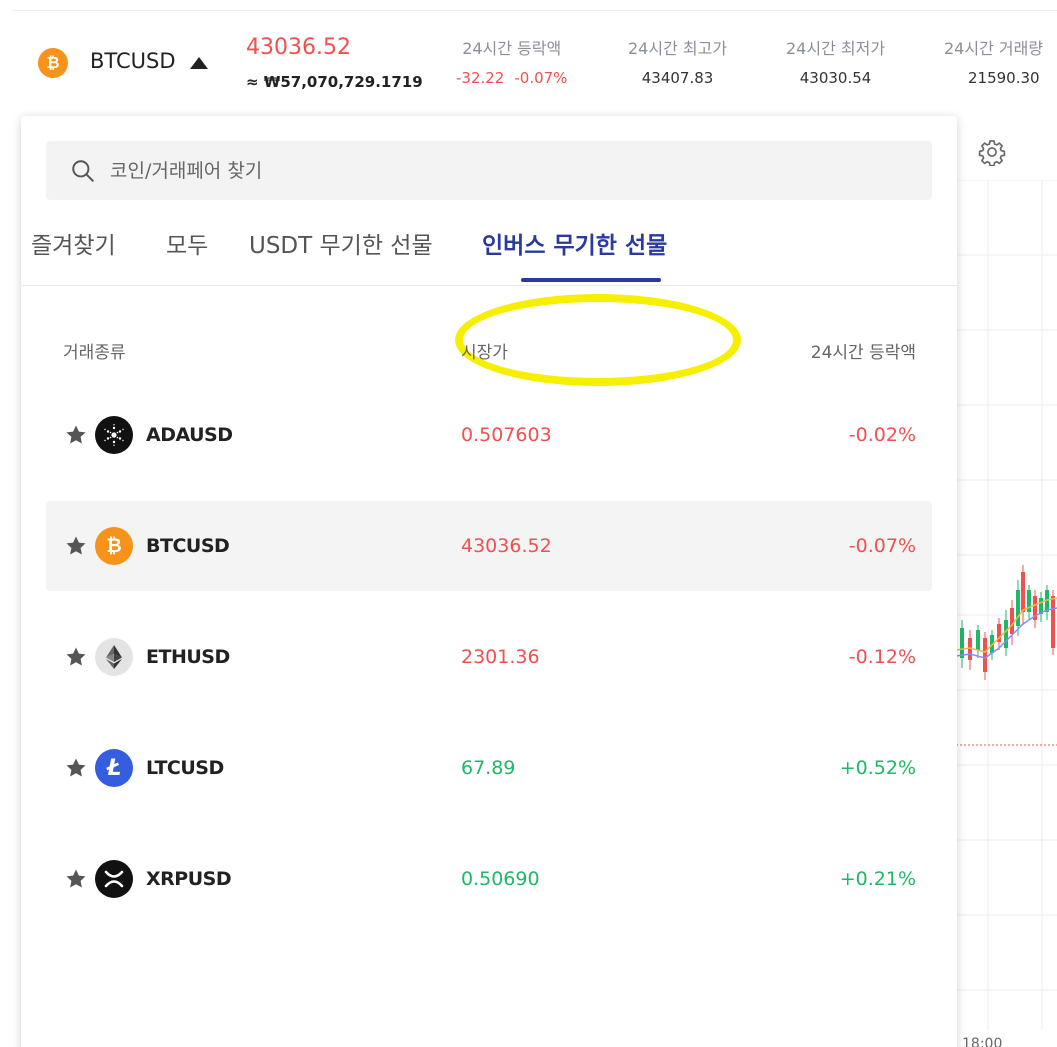 The width and height of the screenshot is (1057, 1047). Describe the element at coordinates (500, 170) in the screenshot. I see `search-input` at that location.